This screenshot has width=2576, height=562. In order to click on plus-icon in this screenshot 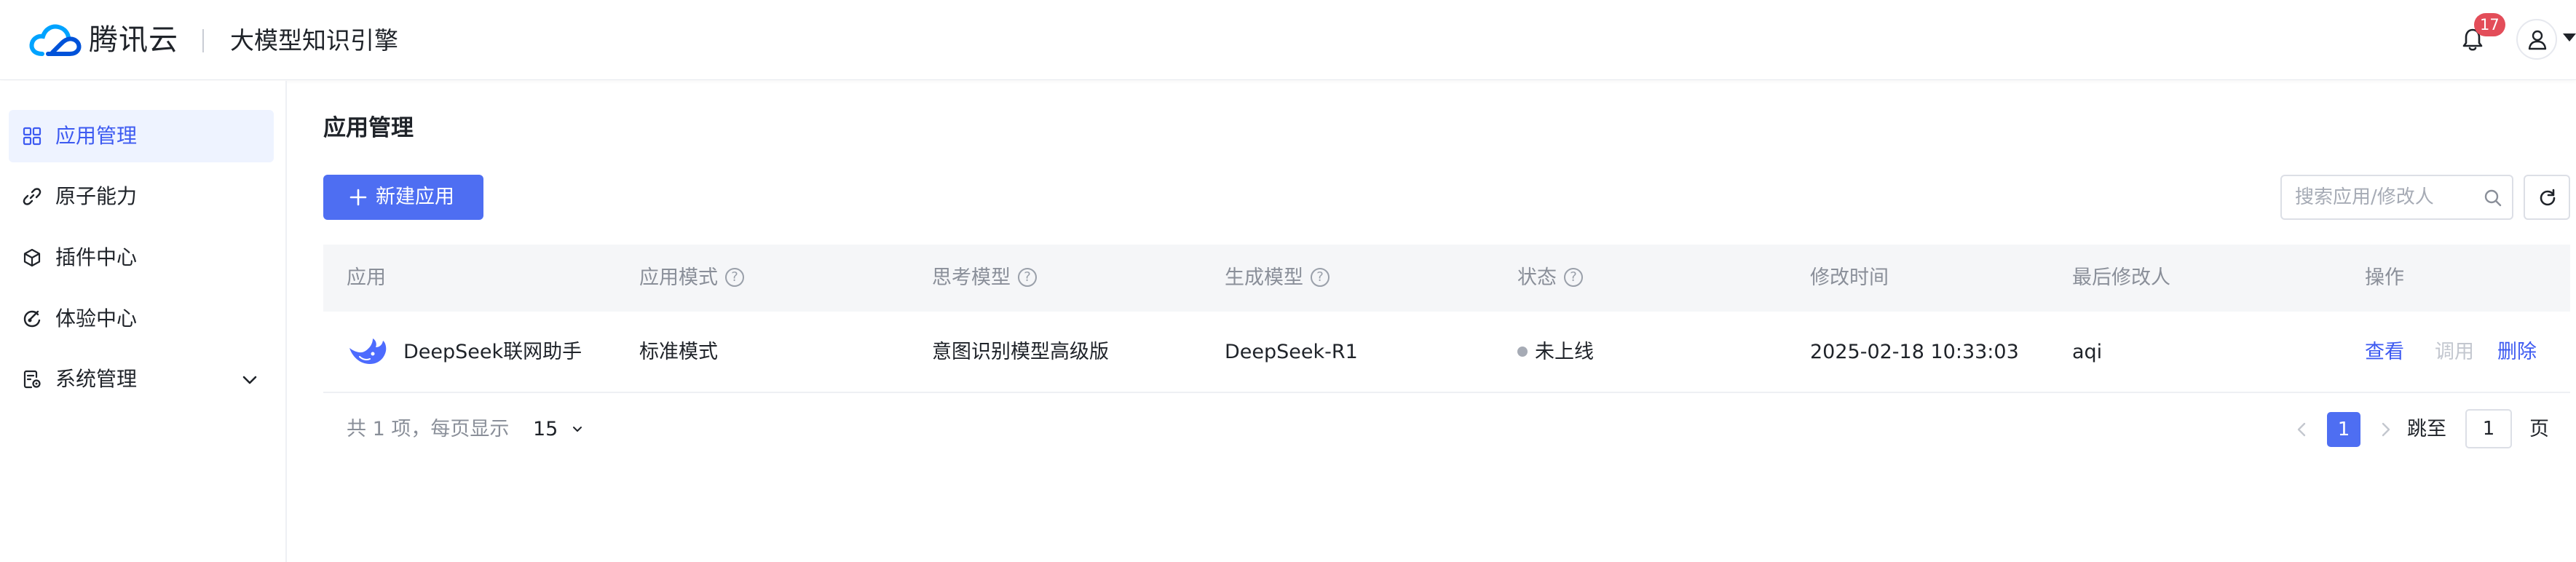, I will do `click(358, 197)`.